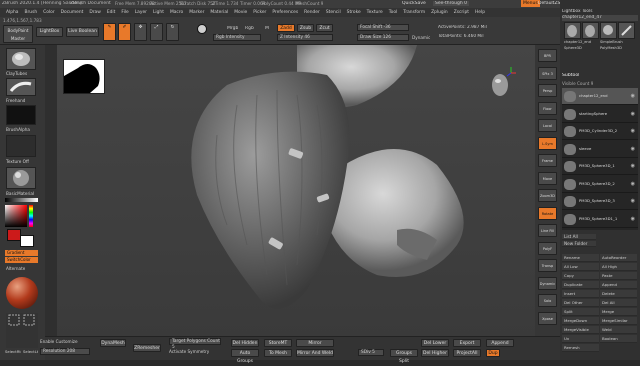  What do you see at coordinates (618, 258) in the screenshot?
I see `subtool-autoreorder-button: AutoReorder` at bounding box center [618, 258].